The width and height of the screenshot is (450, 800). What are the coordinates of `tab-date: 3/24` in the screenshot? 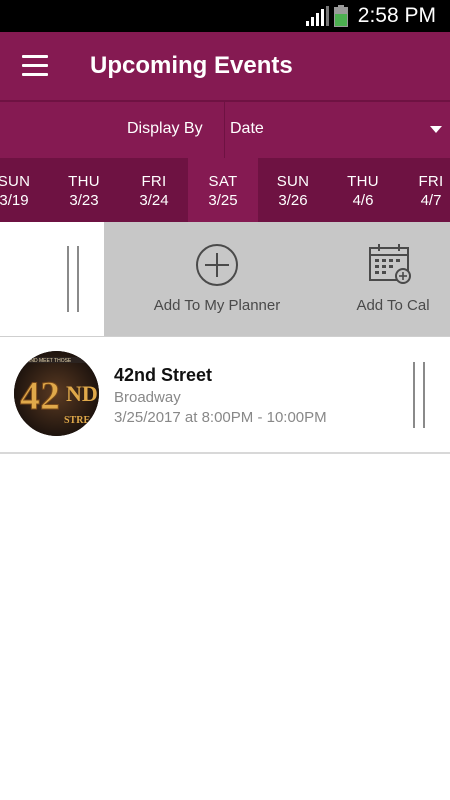 It's located at (154, 200).